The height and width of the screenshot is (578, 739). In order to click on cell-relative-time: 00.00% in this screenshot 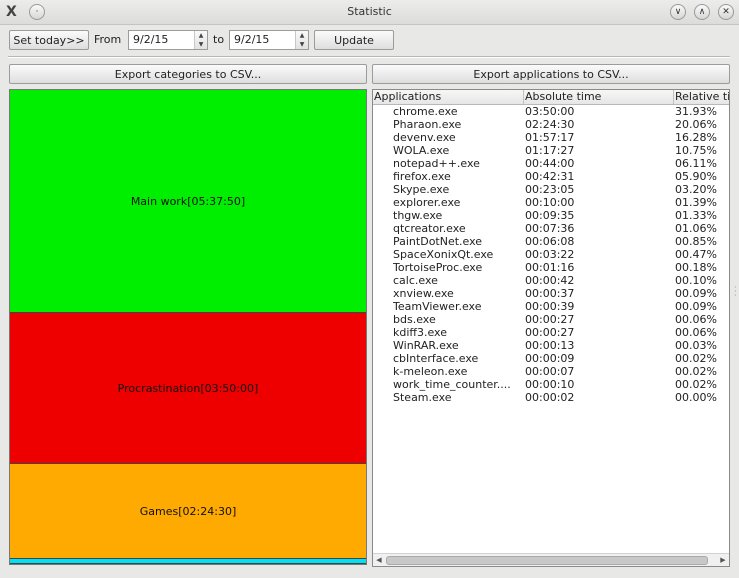, I will do `click(696, 397)`.